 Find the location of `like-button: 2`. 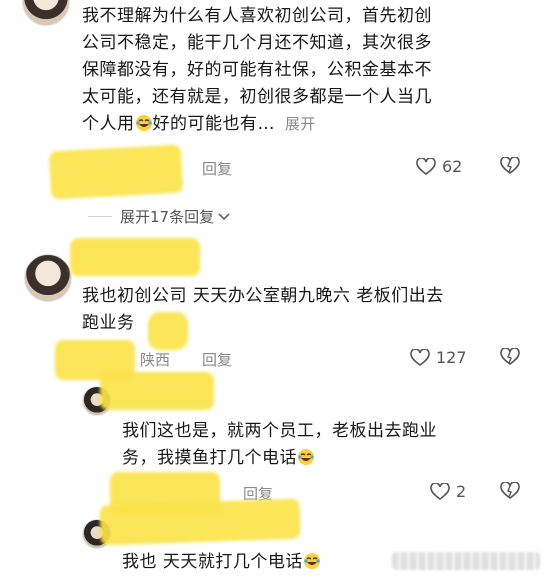

like-button: 2 is located at coordinates (448, 491).